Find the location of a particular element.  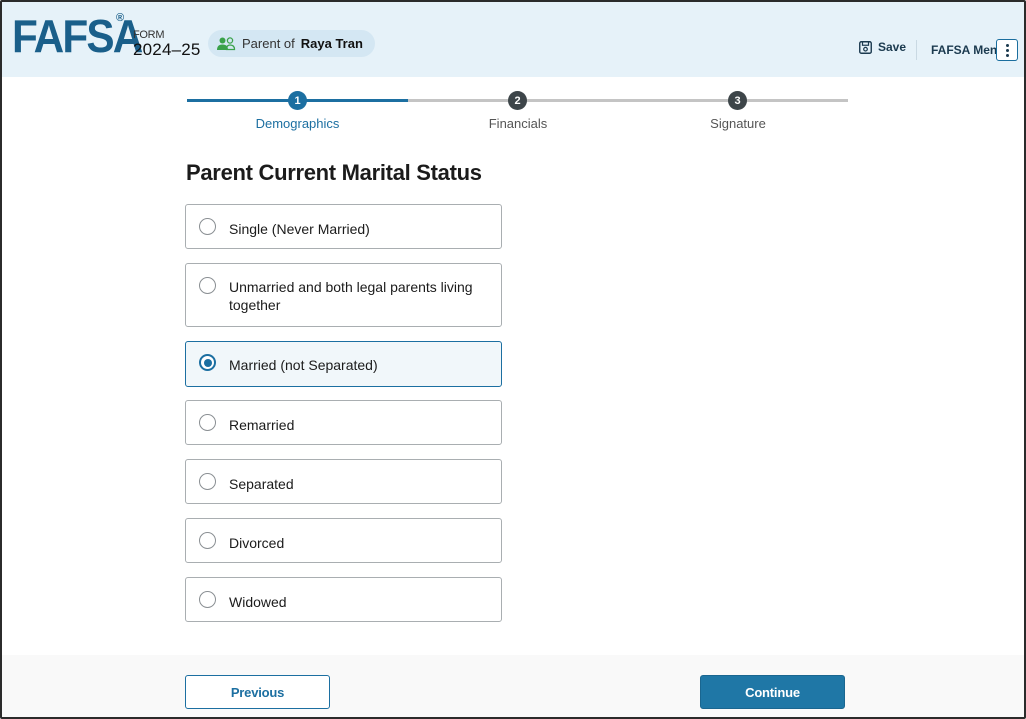

option-label: Remarried is located at coordinates (262, 425).